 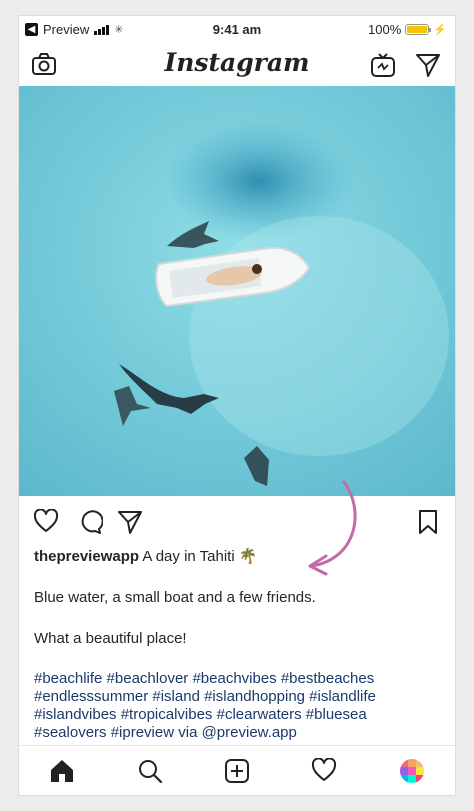 What do you see at coordinates (412, 771) in the screenshot?
I see `profile-grid-icon` at bounding box center [412, 771].